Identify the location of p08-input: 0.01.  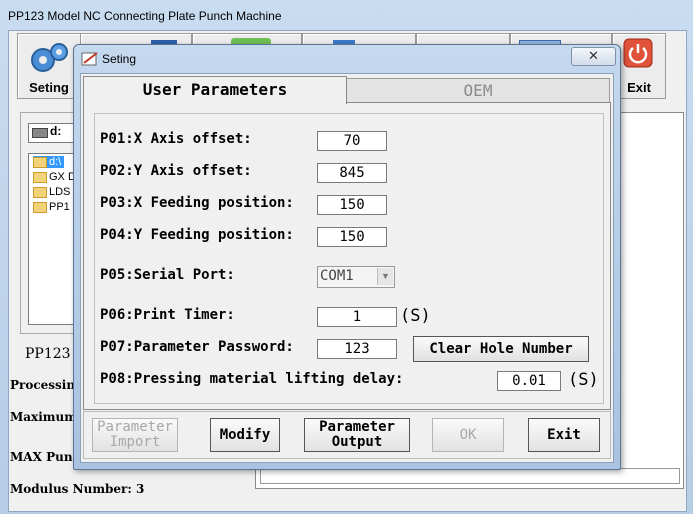
(529, 381).